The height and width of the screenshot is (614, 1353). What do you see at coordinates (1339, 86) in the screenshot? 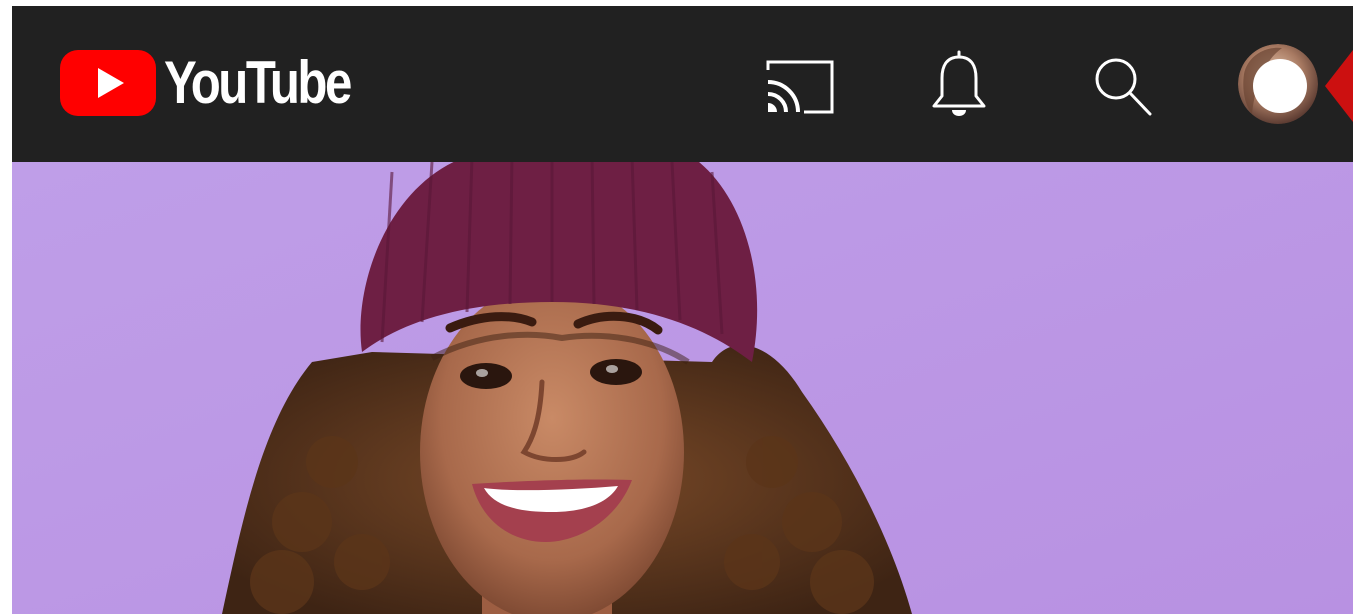
I see `pointer-arrow` at bounding box center [1339, 86].